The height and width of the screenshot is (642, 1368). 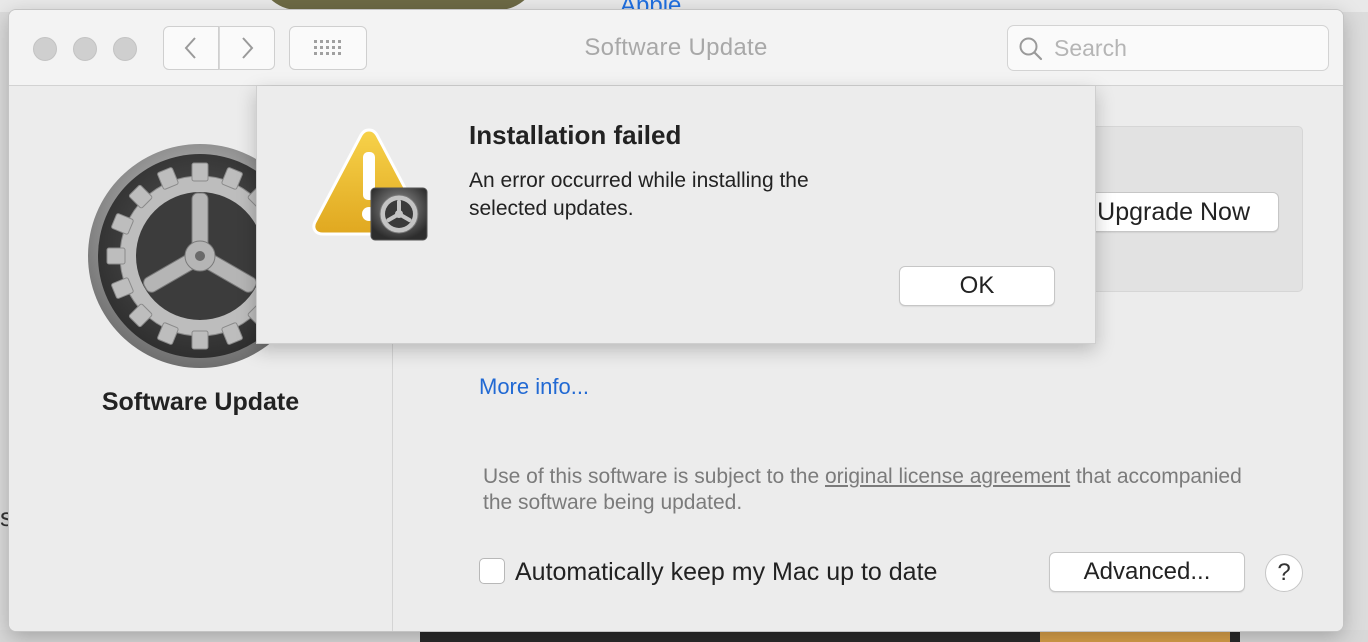 What do you see at coordinates (575, 135) in the screenshot?
I see `alert-title: Installation failed` at bounding box center [575, 135].